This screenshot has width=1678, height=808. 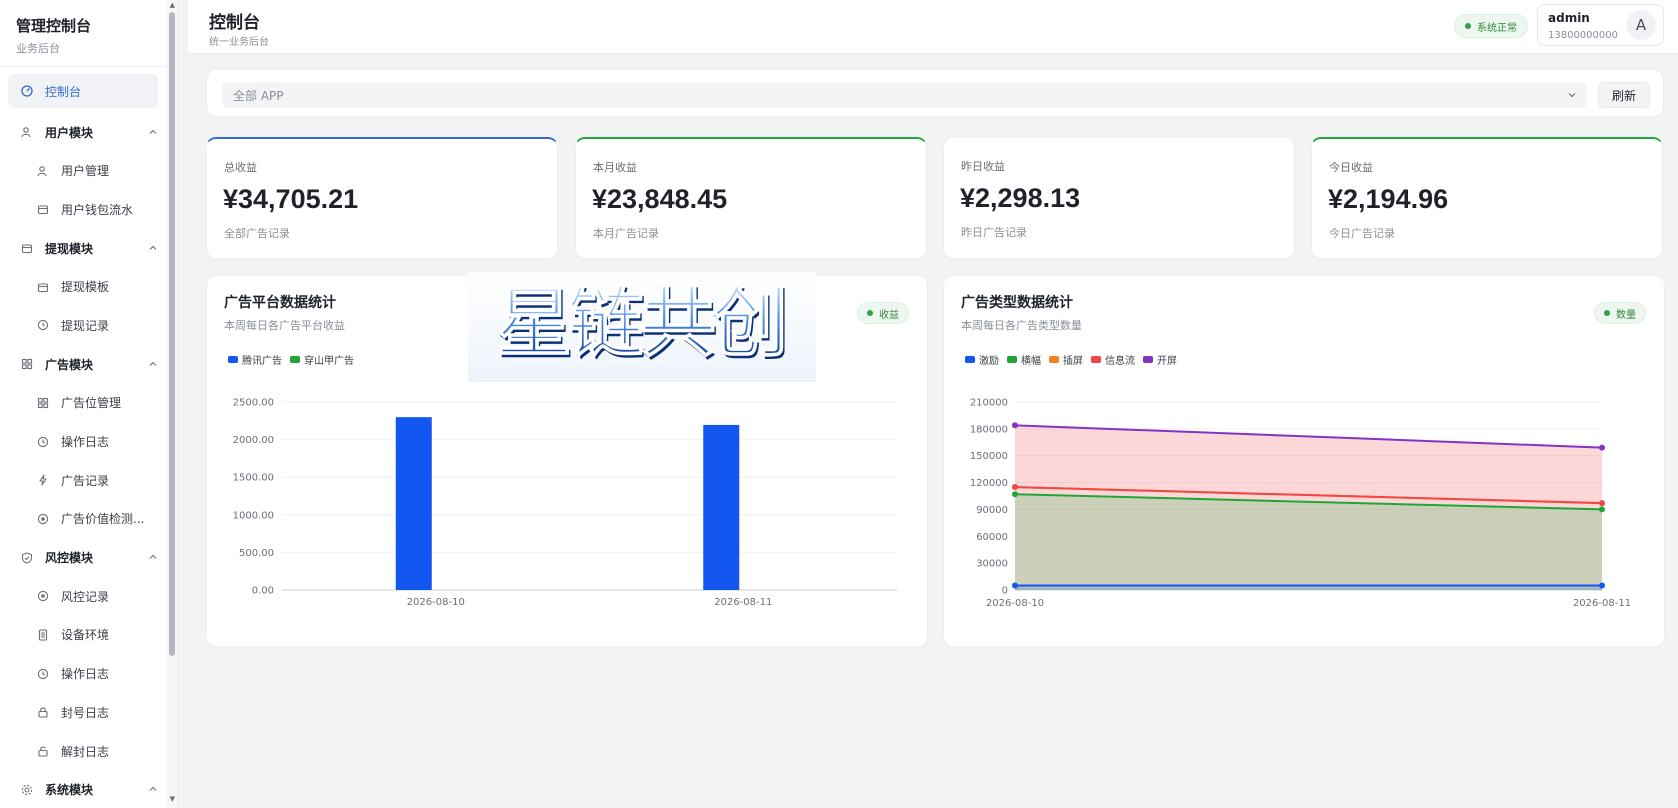 I want to click on x-tick-label: 2026-08-10, so click(x=1015, y=603).